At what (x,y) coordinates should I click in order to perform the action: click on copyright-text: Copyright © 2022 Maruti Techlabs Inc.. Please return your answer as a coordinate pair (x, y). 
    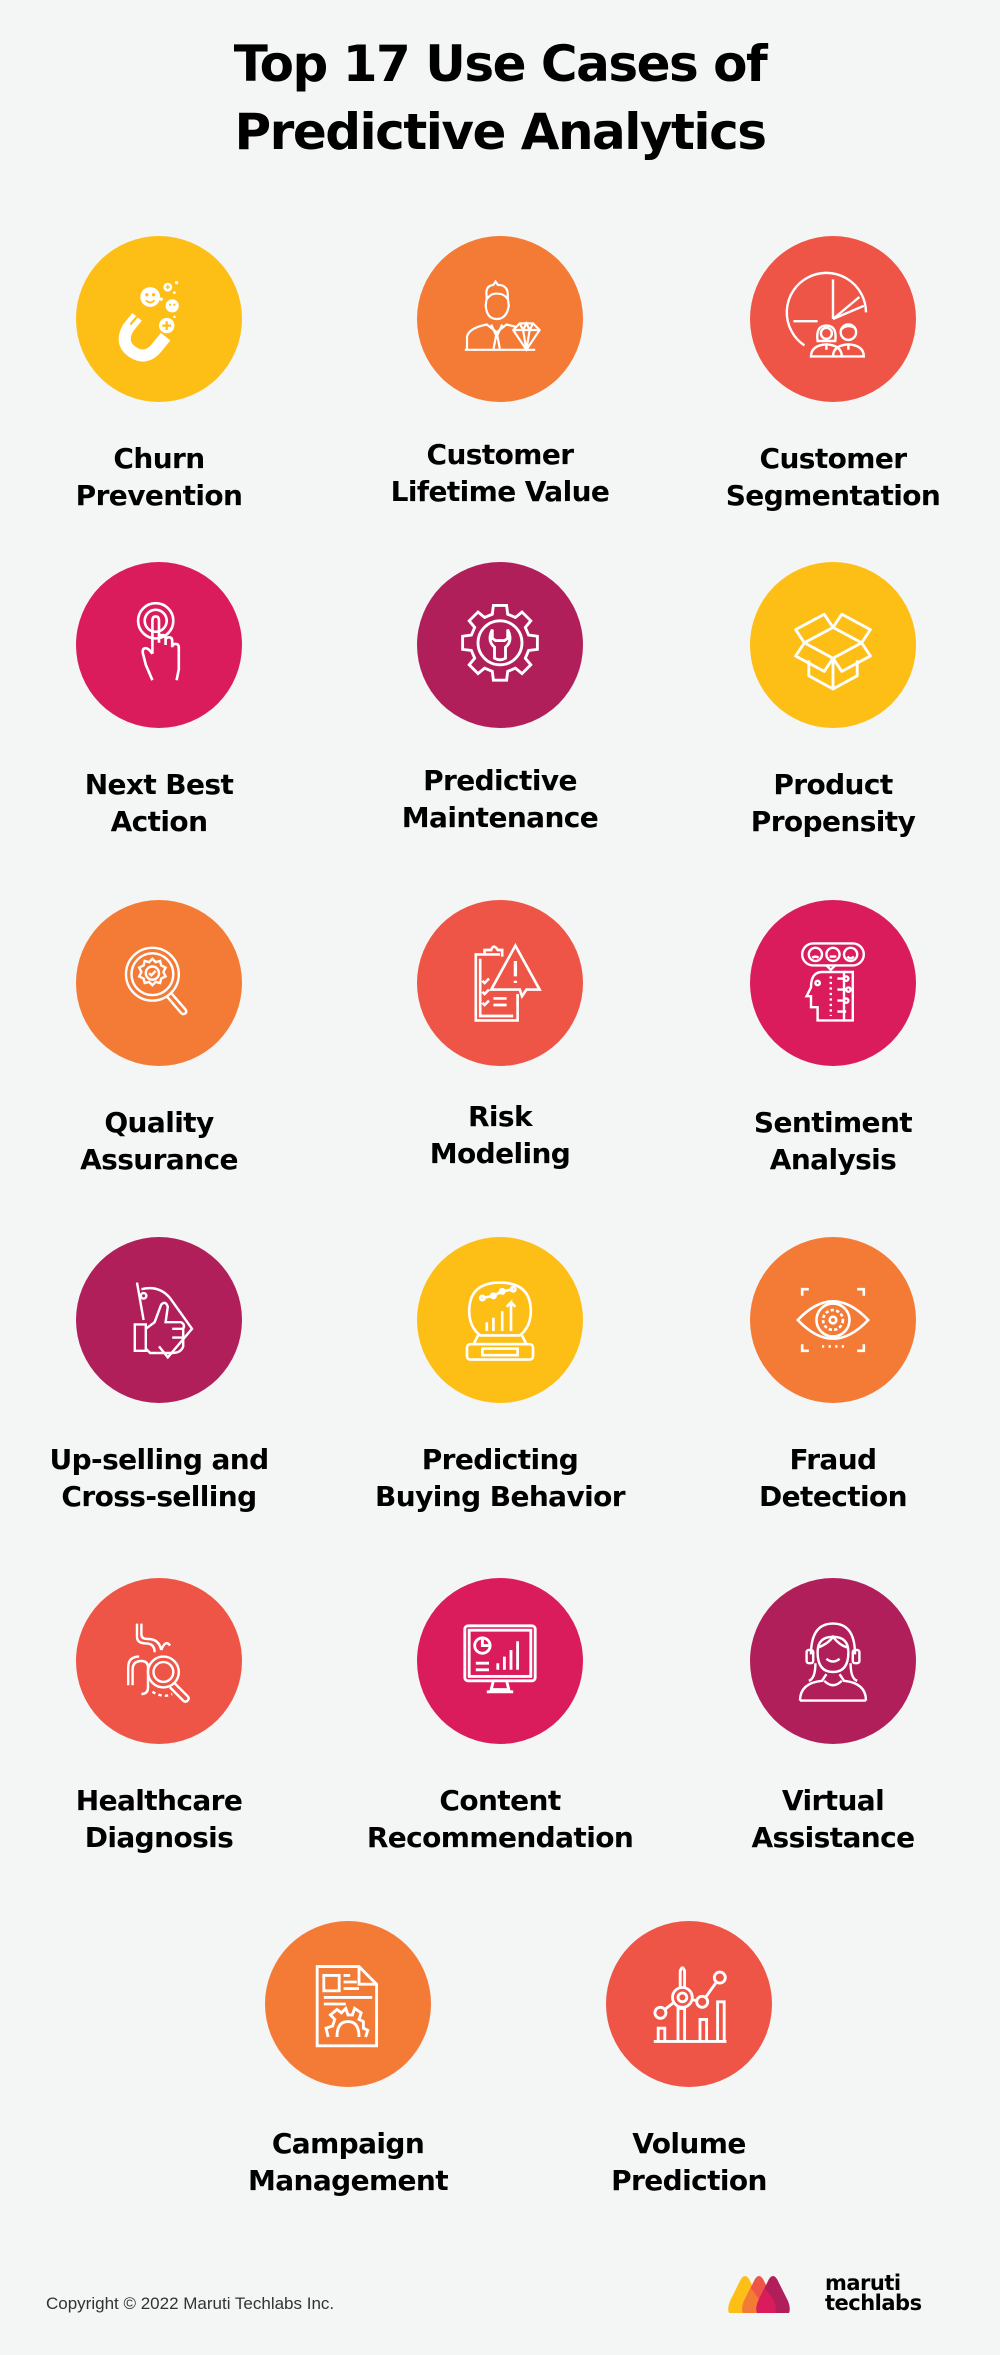
    Looking at the image, I should click on (190, 2303).